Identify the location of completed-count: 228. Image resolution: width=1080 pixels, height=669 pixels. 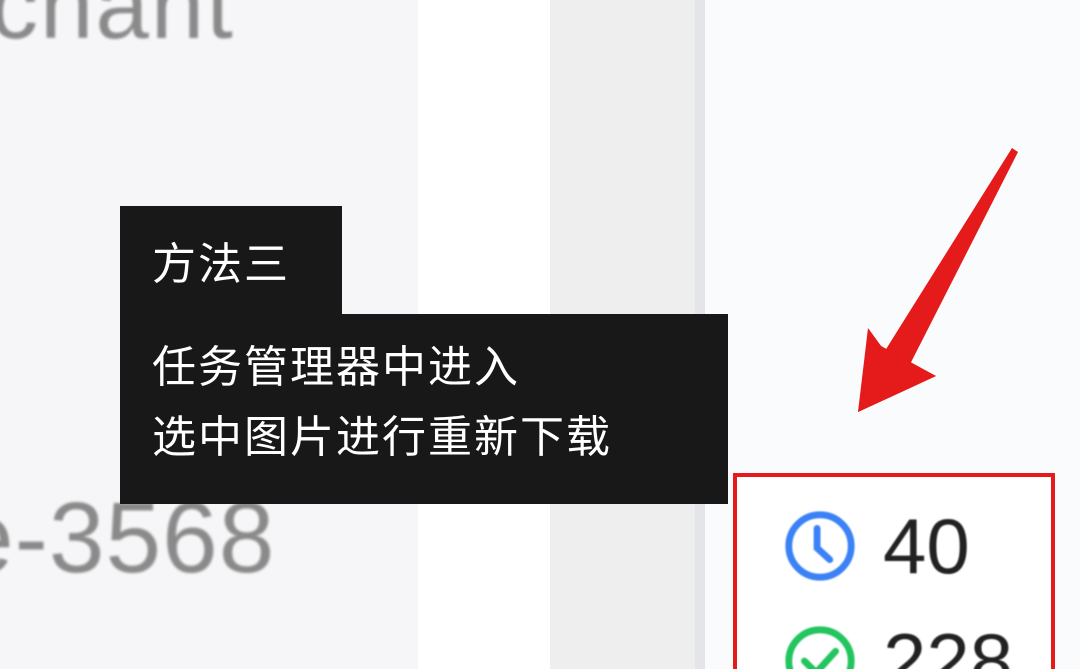
(948, 643).